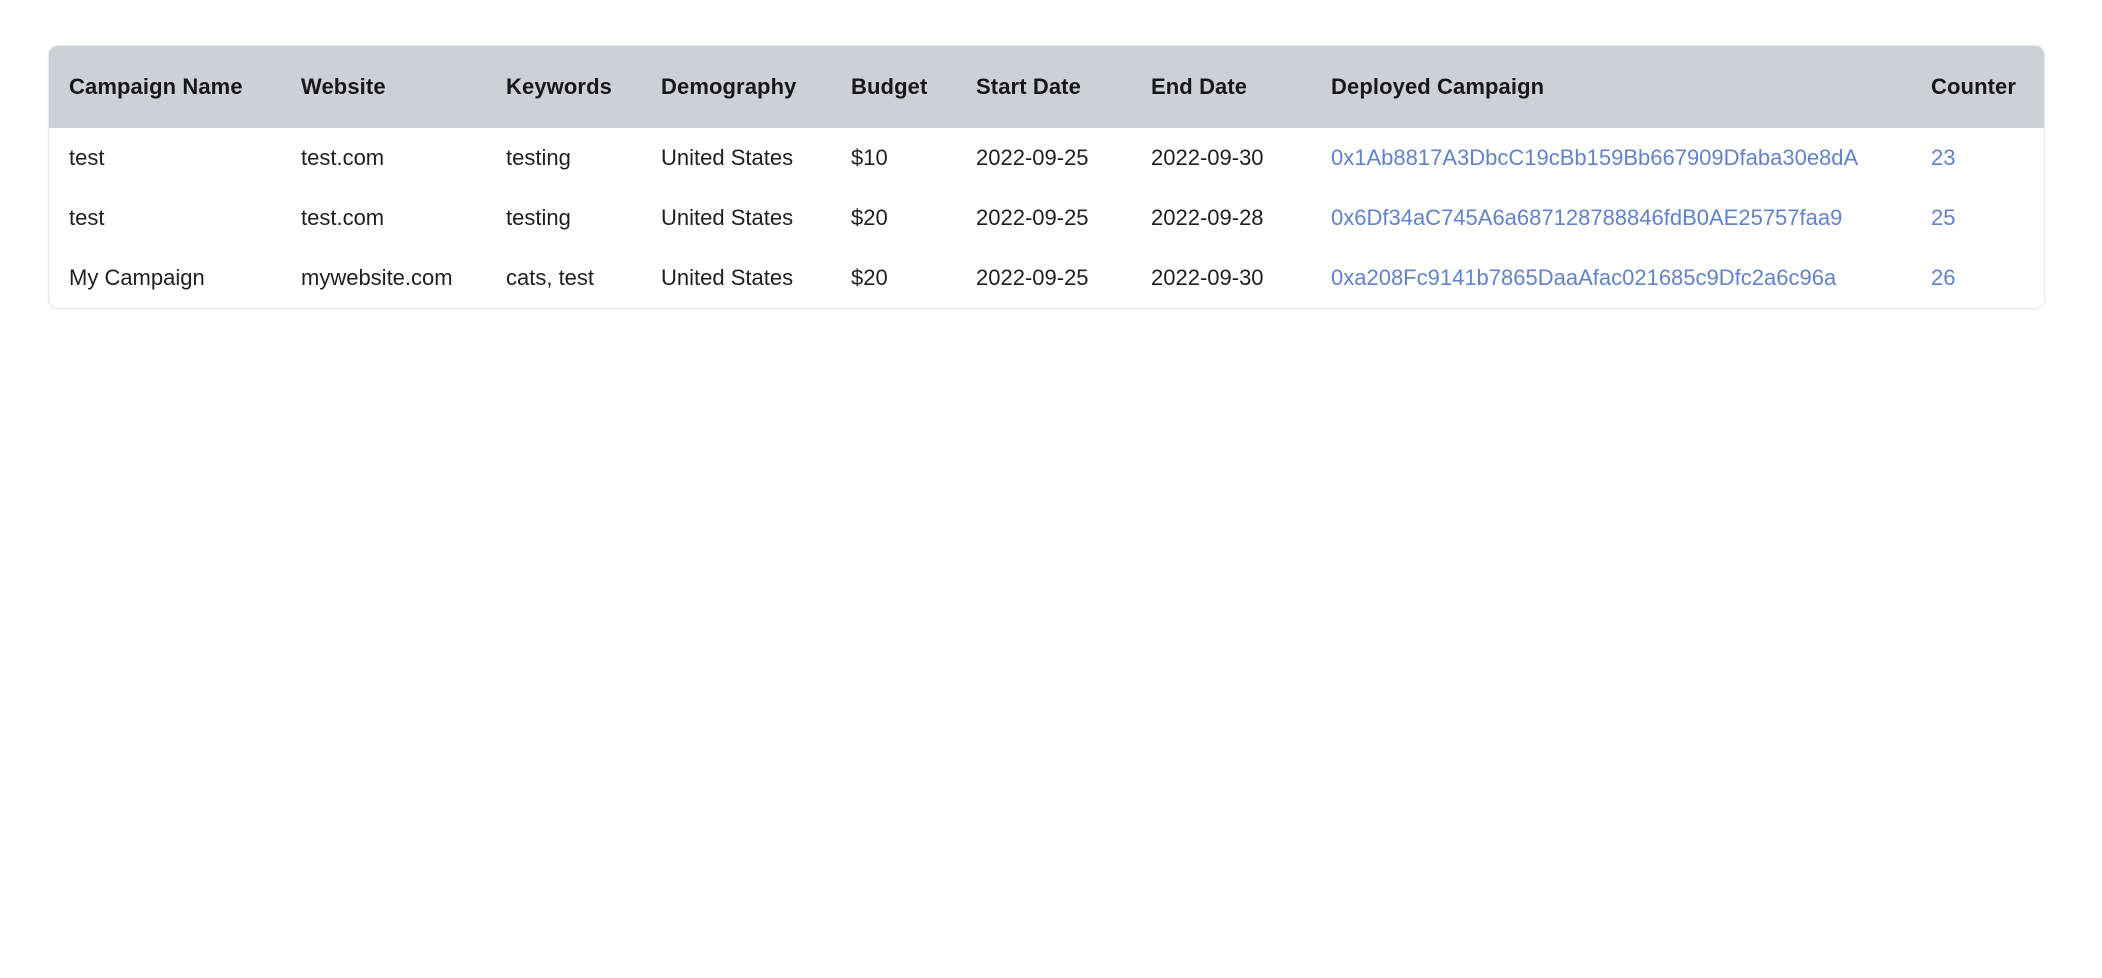  I want to click on column-header-end-date: End Date, so click(1199, 86).